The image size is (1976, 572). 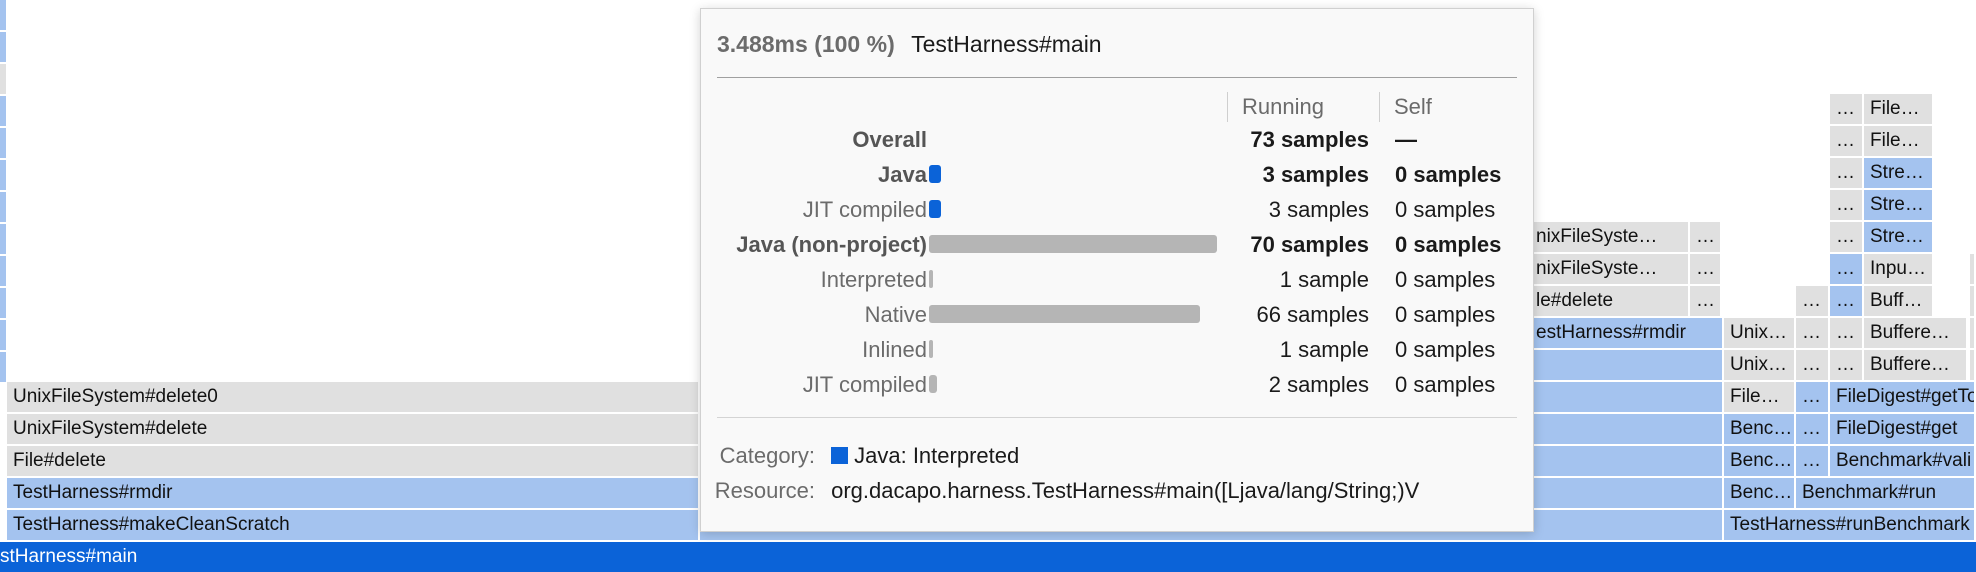 What do you see at coordinates (1903, 461) in the screenshot?
I see `flame-frame: Benchmark#vali` at bounding box center [1903, 461].